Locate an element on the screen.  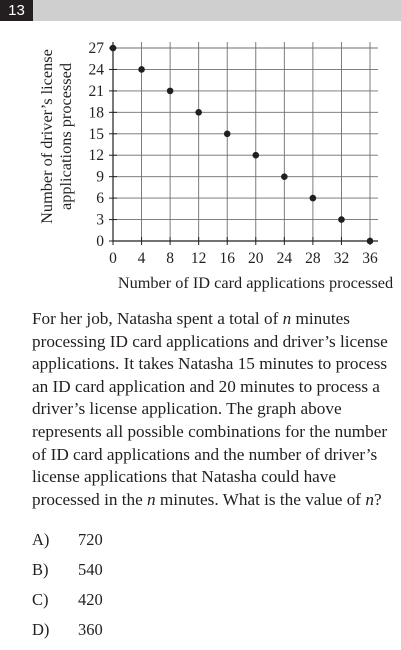
choice-b: B) 540 is located at coordinates (67, 575).